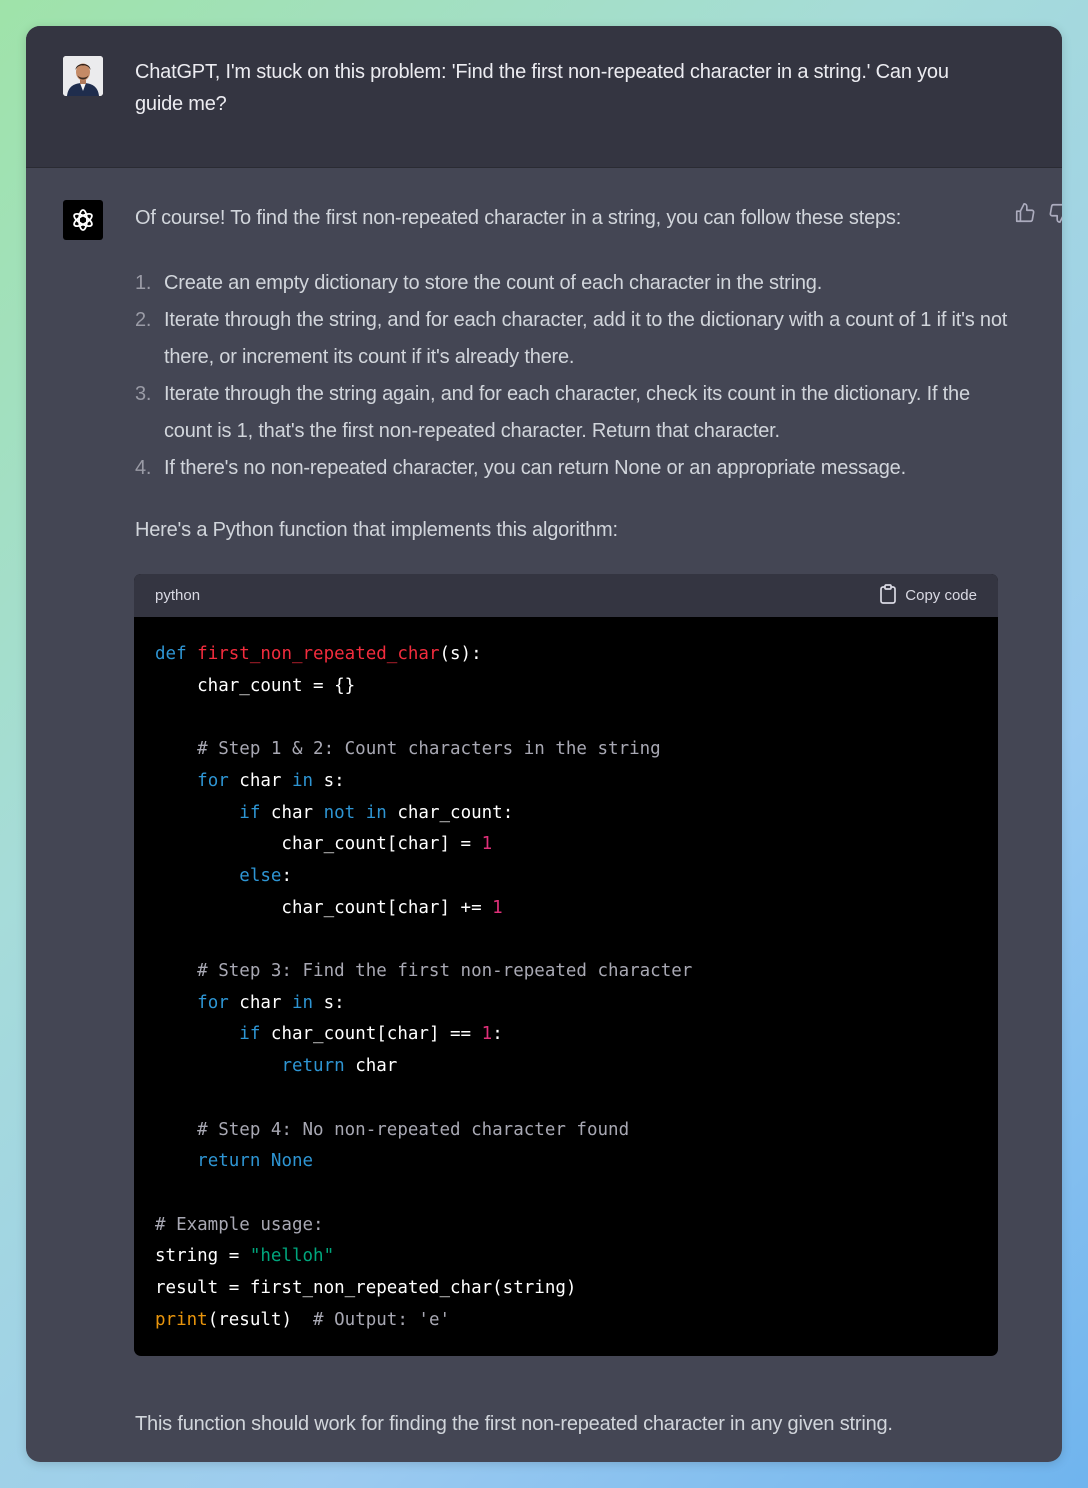  I want to click on clipboard-icon, so click(888, 595).